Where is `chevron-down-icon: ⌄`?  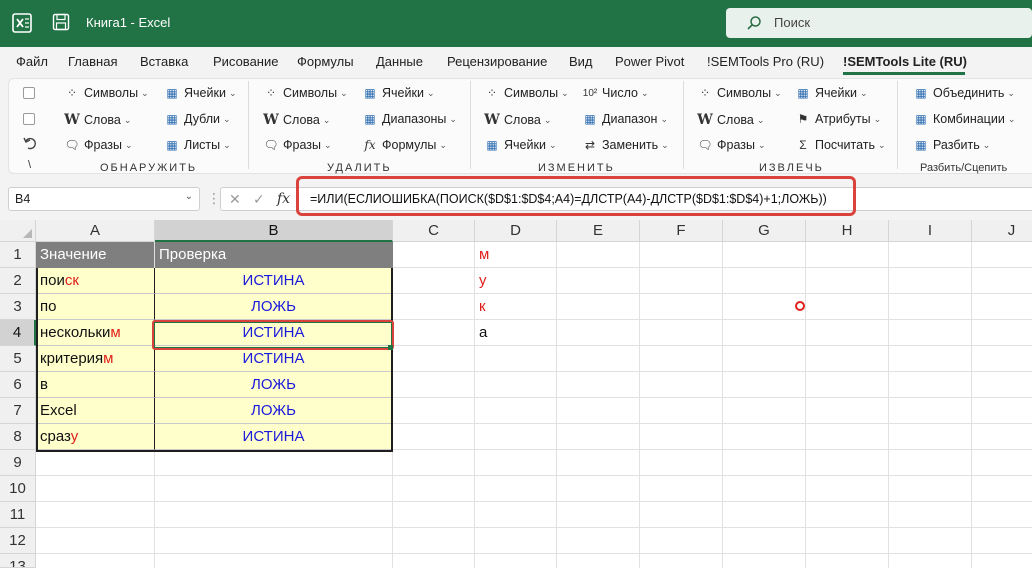
chevron-down-icon: ⌄ is located at coordinates (189, 196).